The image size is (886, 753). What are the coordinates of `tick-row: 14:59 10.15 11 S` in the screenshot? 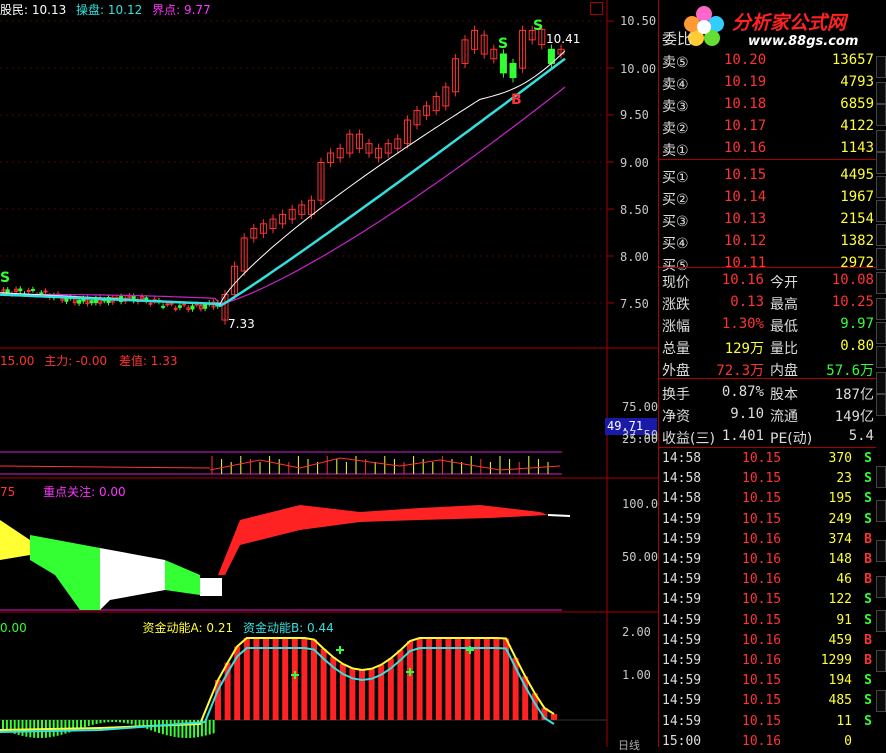 It's located at (768, 723).